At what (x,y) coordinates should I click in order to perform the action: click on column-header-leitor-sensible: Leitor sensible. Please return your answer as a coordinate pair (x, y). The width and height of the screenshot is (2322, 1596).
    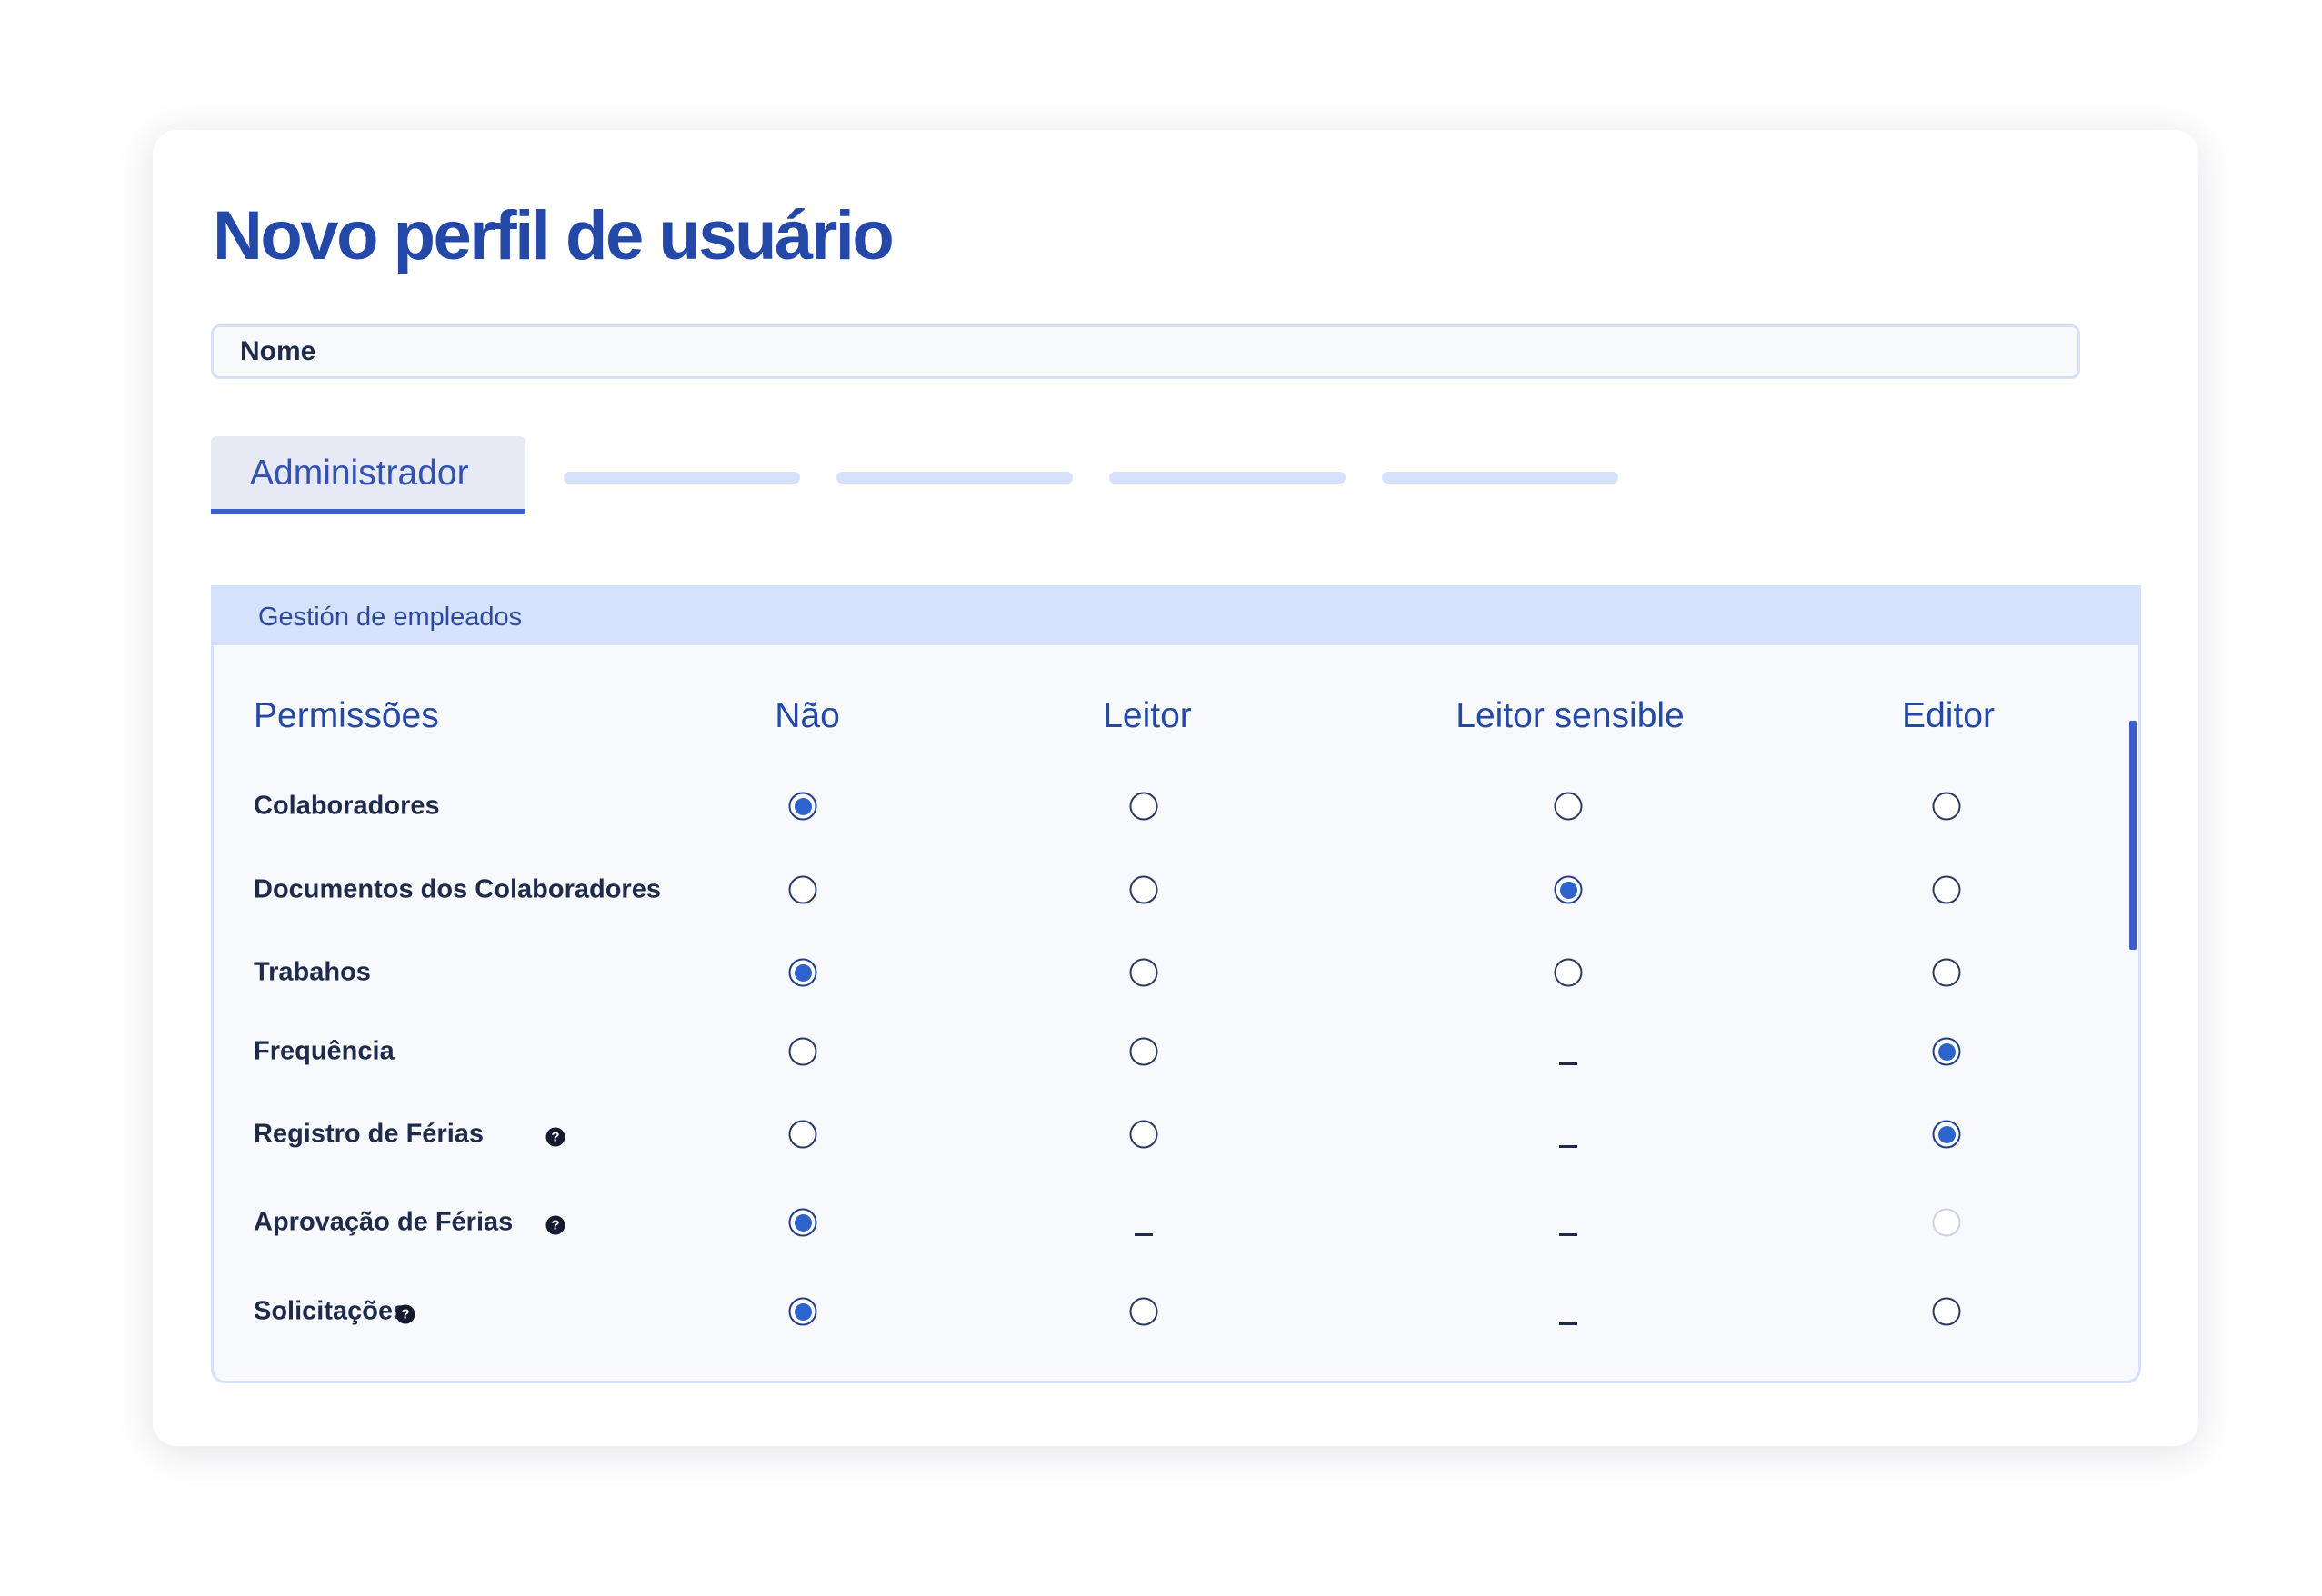
    Looking at the image, I should click on (1570, 715).